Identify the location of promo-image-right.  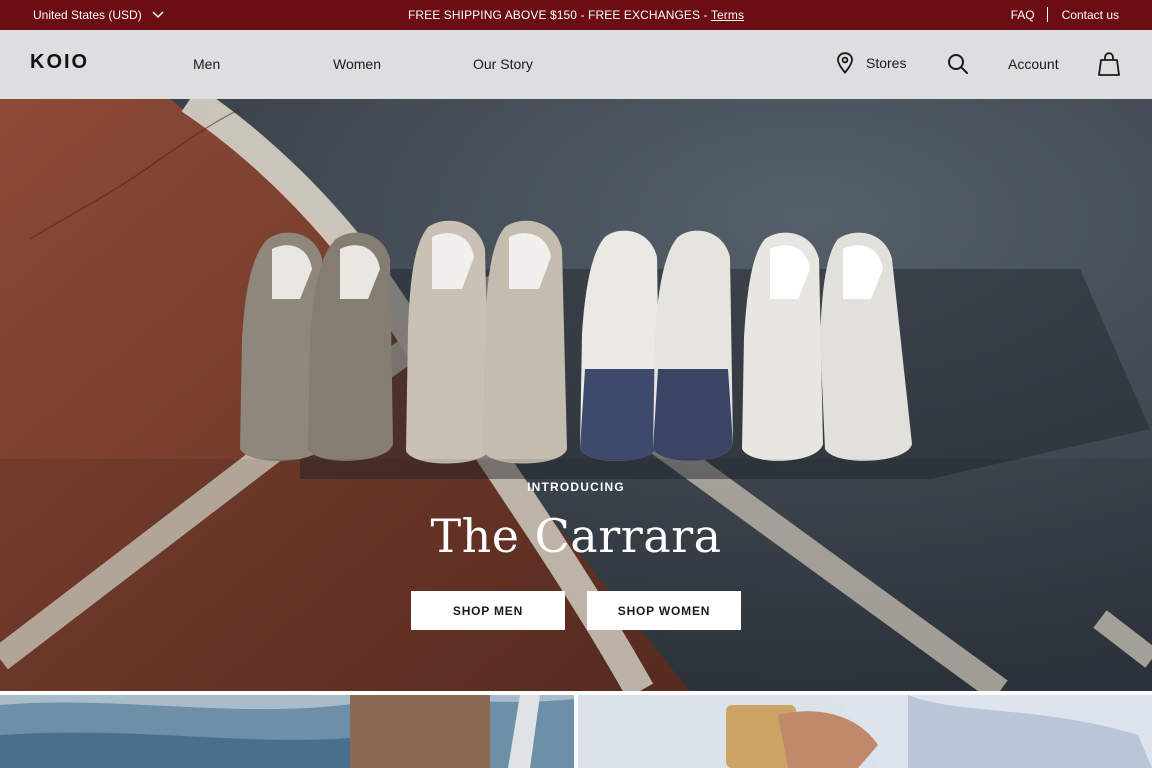
(865, 731).